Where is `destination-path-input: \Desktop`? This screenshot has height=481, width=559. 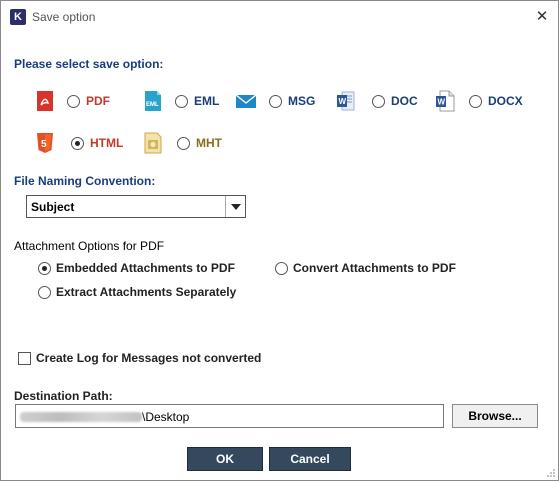
destination-path-input: \Desktop is located at coordinates (229, 416).